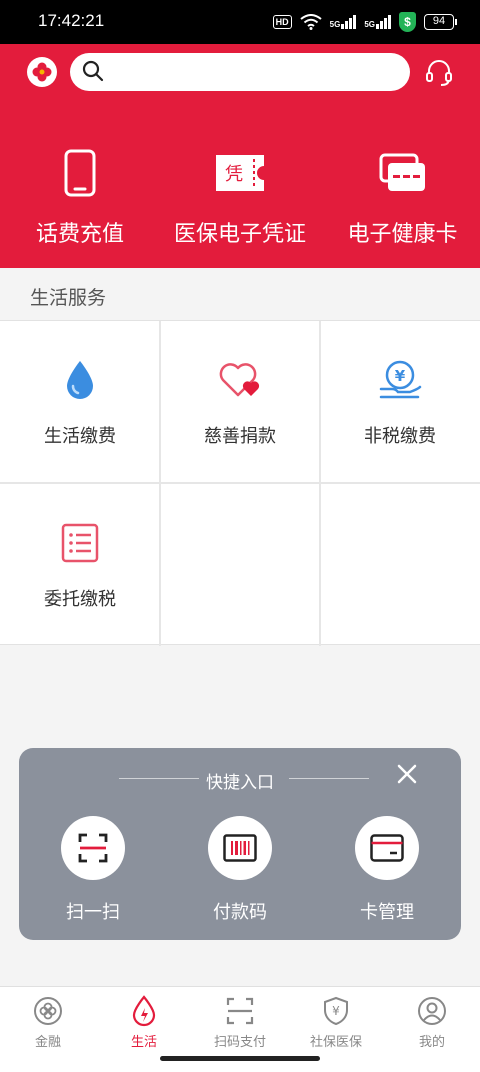 This screenshot has height=1072, width=480. Describe the element at coordinates (48, 1011) in the screenshot. I see `finance-icon` at that location.